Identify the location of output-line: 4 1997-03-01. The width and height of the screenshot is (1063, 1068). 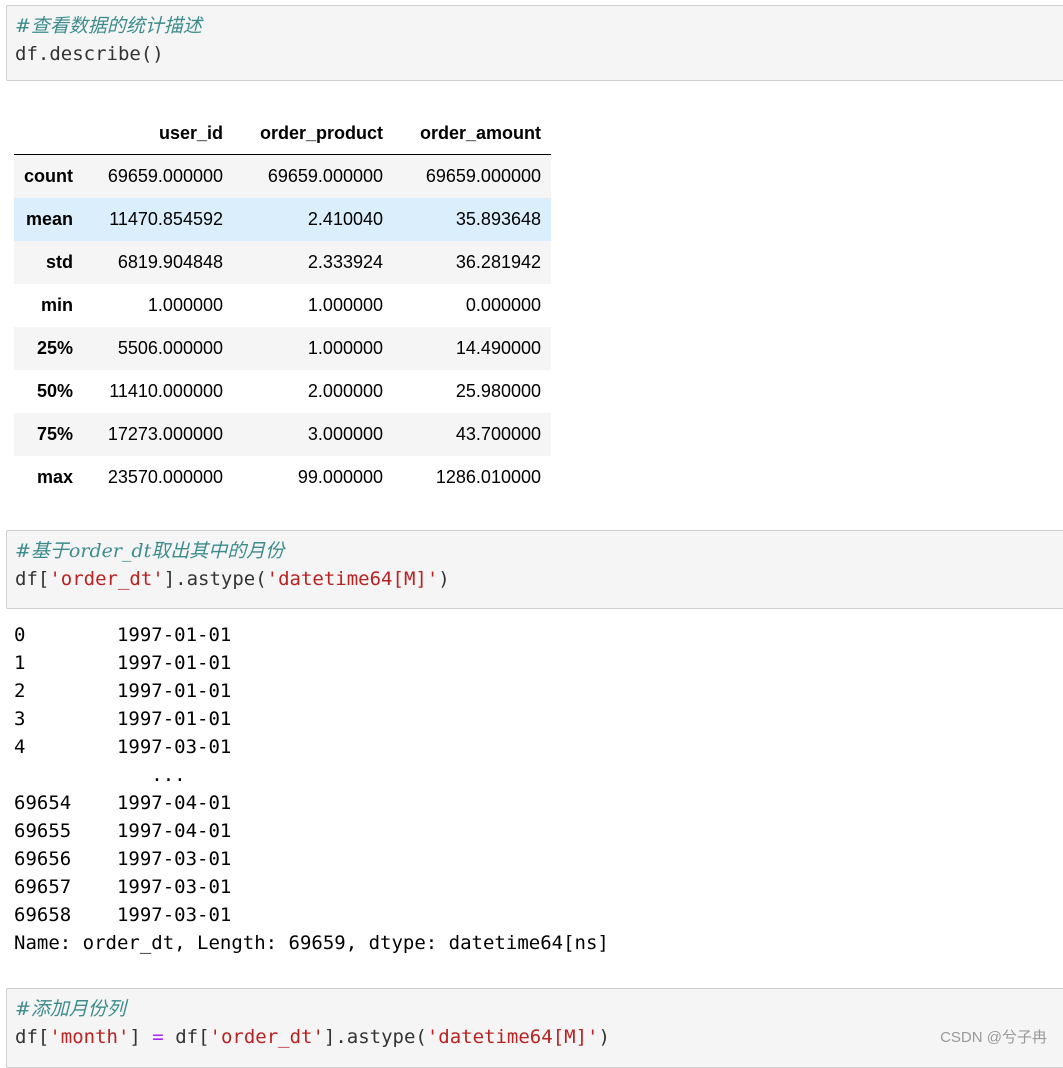
(123, 747).